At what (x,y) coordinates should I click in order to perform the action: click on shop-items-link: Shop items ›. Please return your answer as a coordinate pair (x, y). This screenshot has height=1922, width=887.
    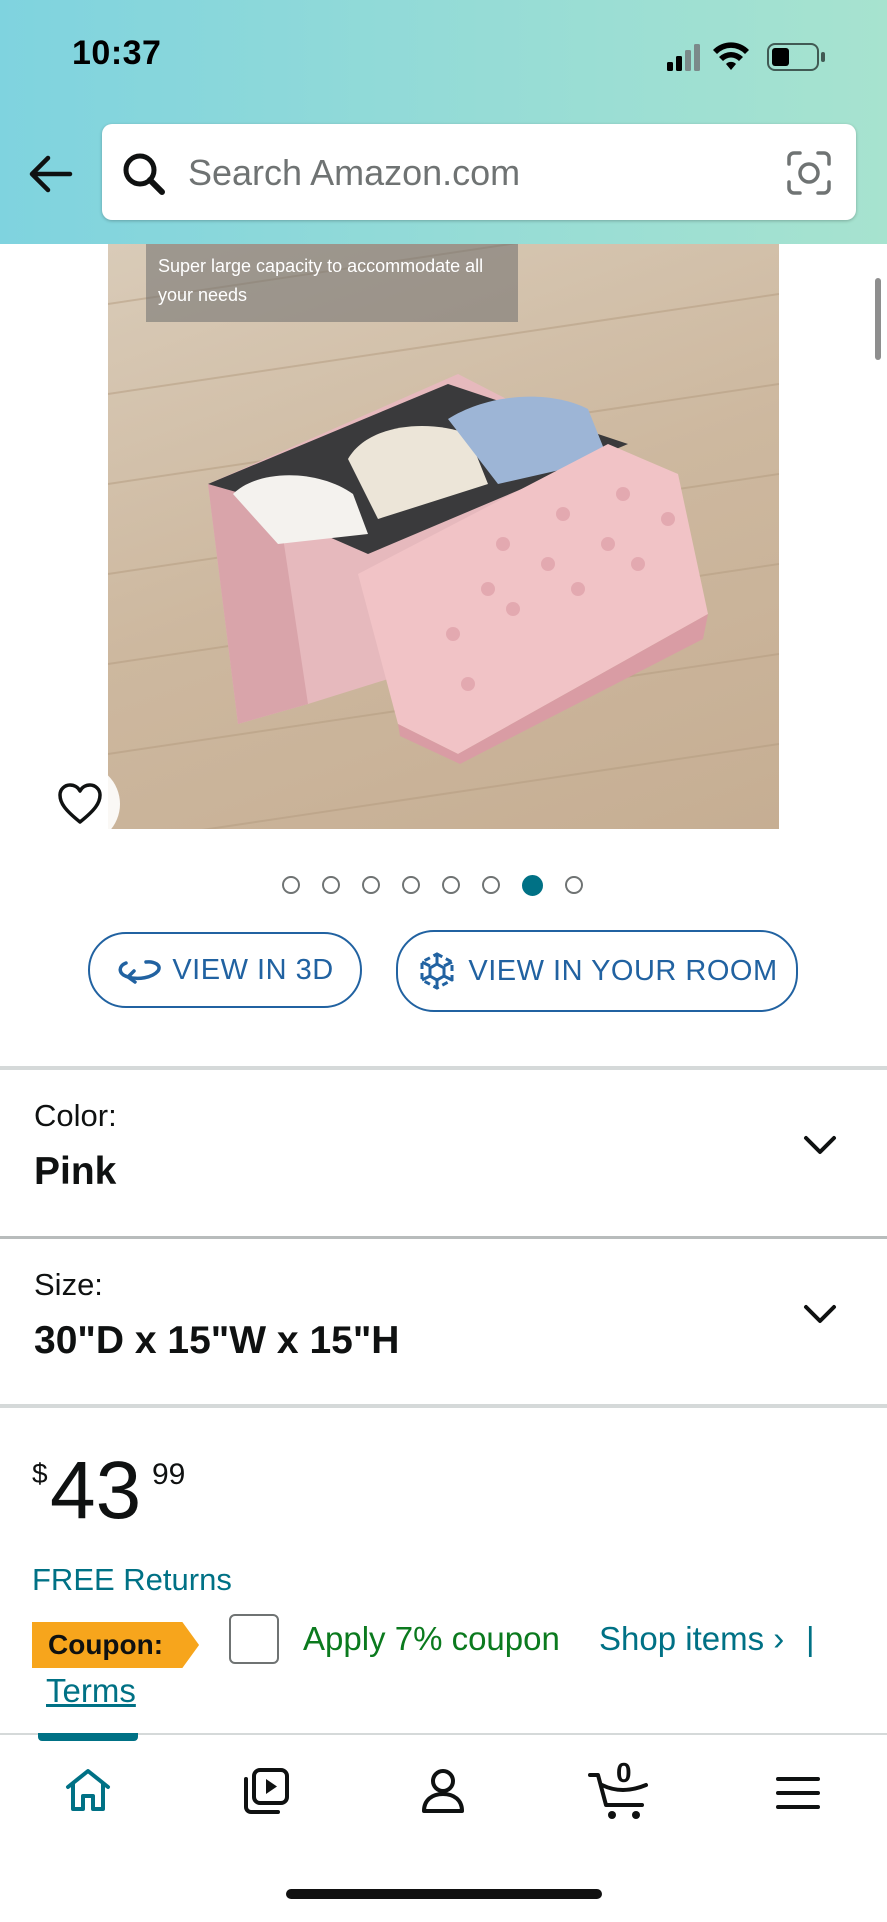
    Looking at the image, I should click on (691, 1639).